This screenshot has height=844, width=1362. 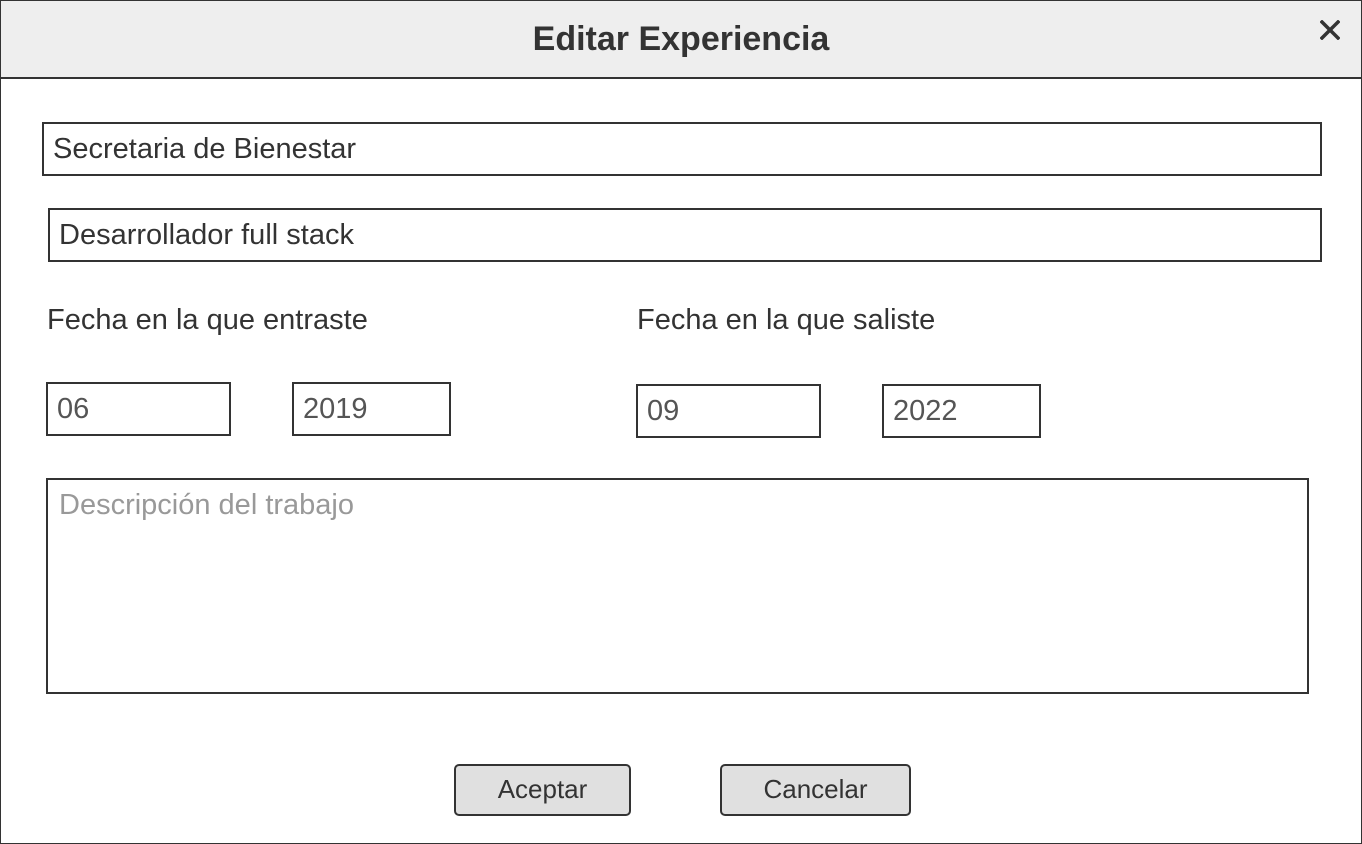 I want to click on end-month-input, so click(x=728, y=411).